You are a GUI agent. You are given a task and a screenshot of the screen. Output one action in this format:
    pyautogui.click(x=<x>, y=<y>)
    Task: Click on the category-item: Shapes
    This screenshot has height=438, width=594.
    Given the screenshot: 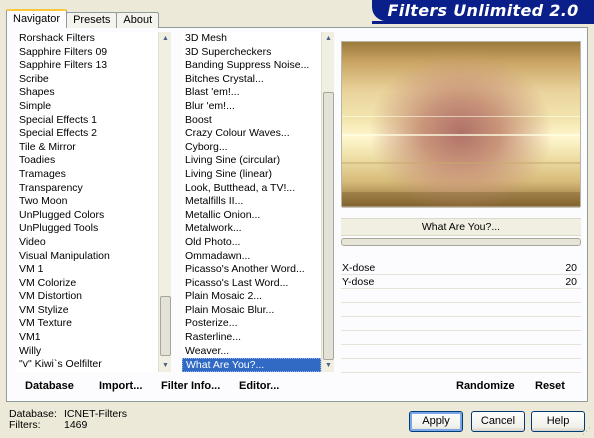 What is the action you would take?
    pyautogui.click(x=87, y=93)
    